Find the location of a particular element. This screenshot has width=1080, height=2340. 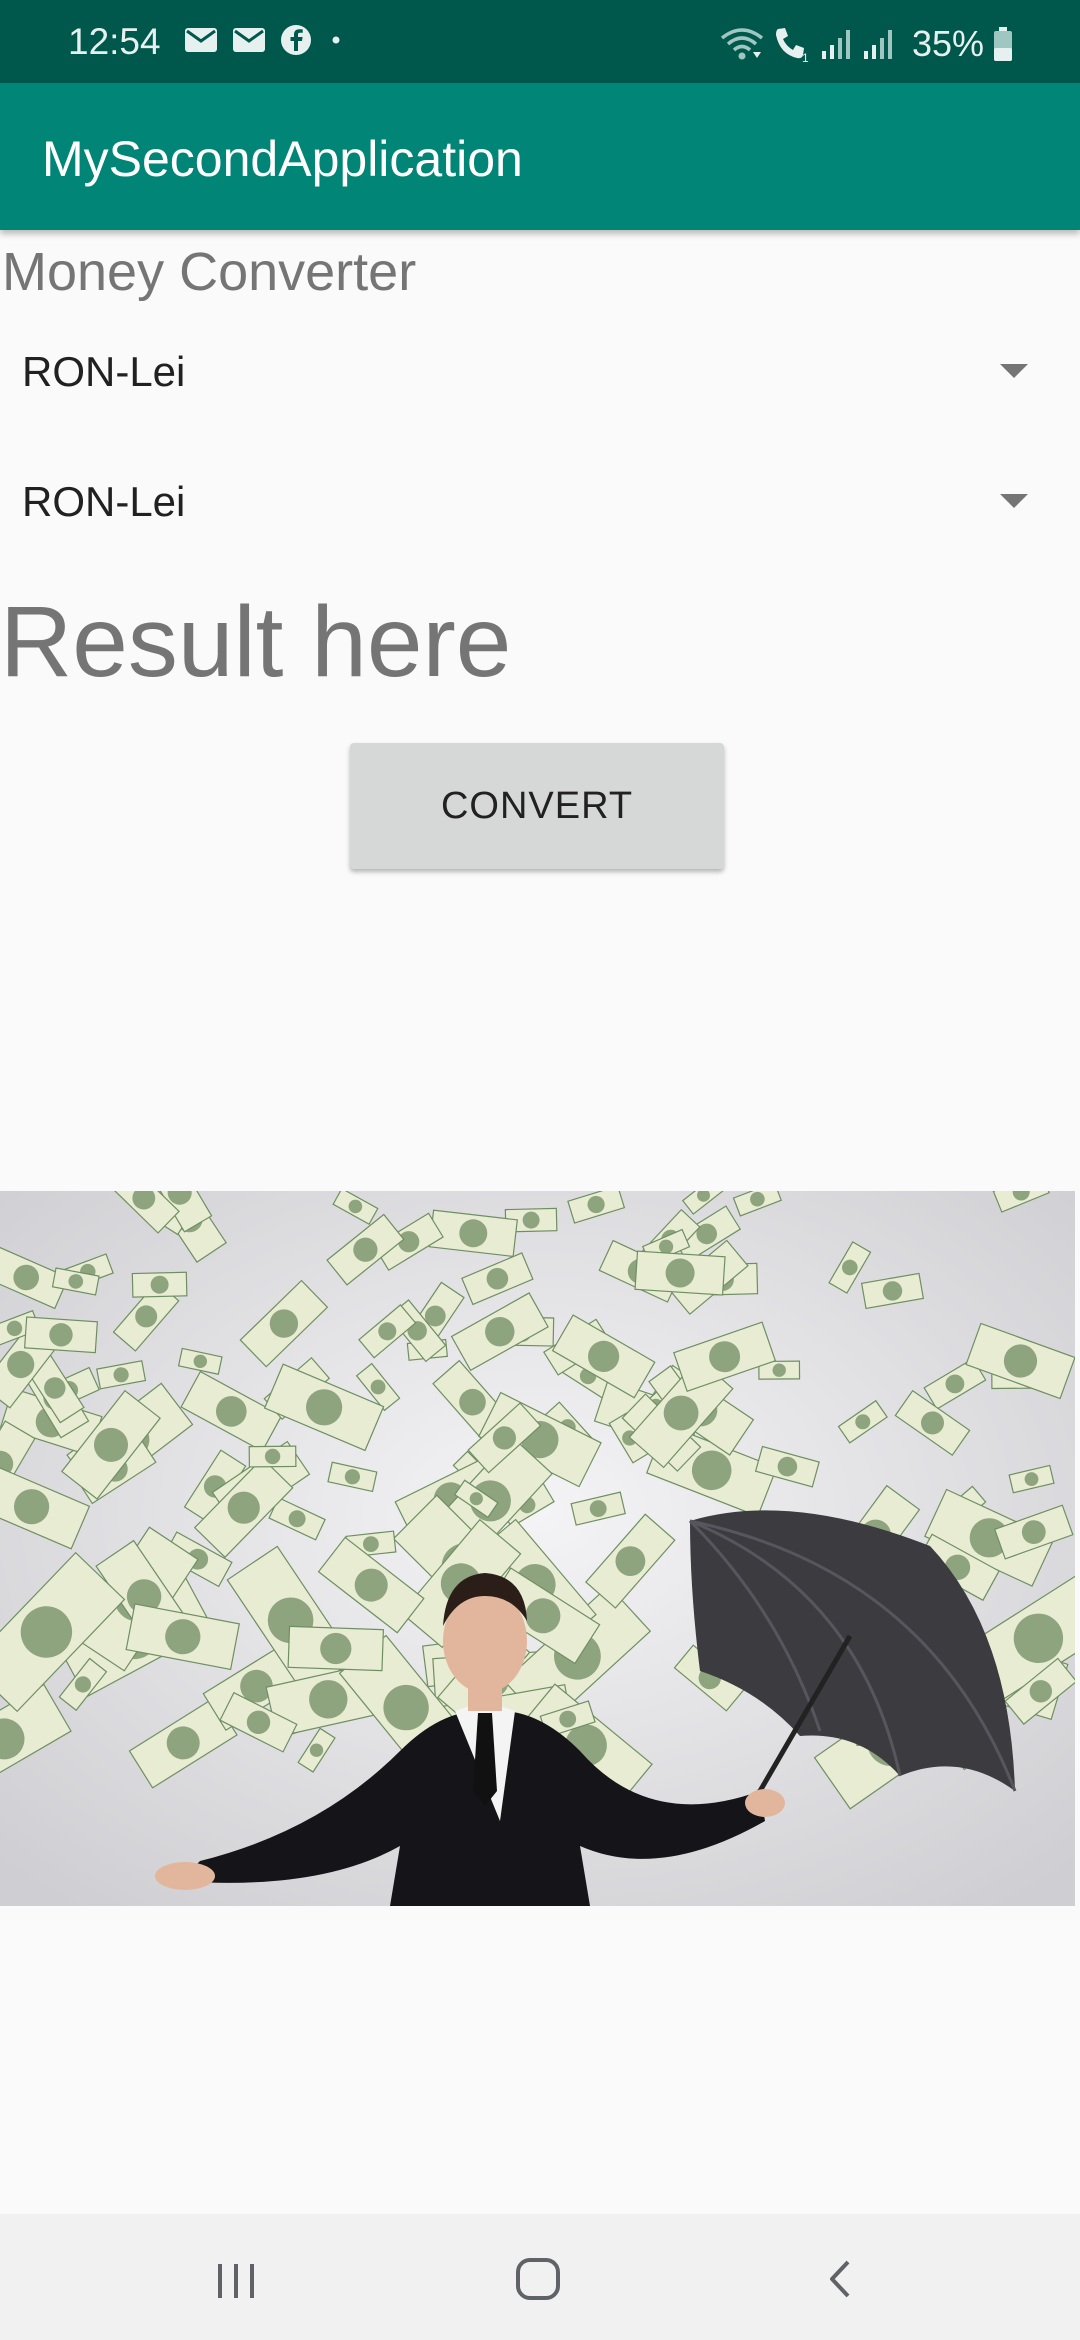

notification-icons is located at coordinates (265, 40).